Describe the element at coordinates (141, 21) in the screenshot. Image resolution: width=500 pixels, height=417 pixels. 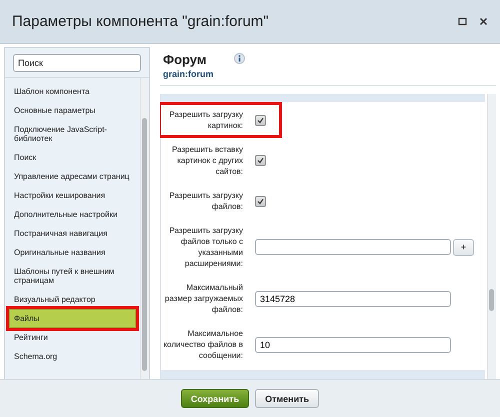
I see `window-title: Параметры компонента "grain:forum"` at that location.